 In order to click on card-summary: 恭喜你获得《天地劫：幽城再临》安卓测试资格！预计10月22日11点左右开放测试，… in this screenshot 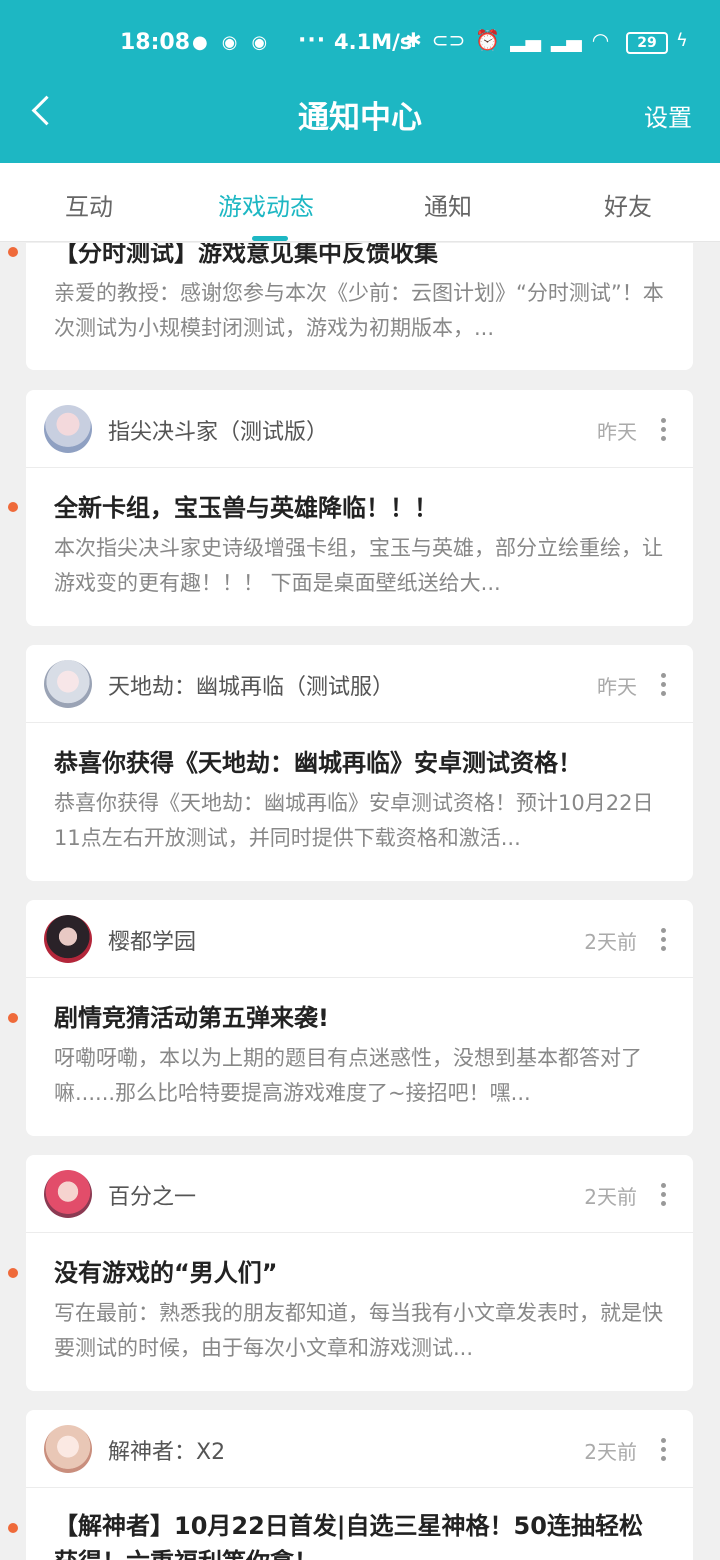, I will do `click(354, 820)`.